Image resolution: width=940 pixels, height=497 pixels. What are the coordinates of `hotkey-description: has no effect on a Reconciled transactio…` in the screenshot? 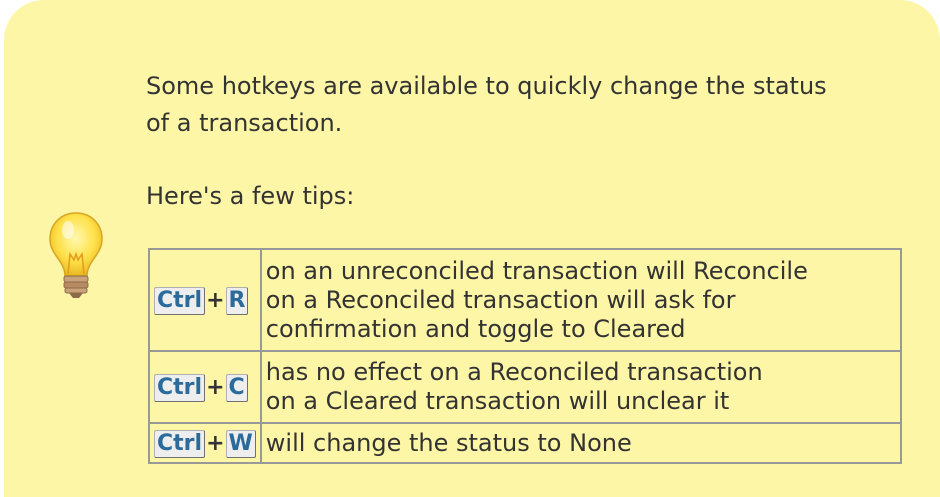 It's located at (580, 387).